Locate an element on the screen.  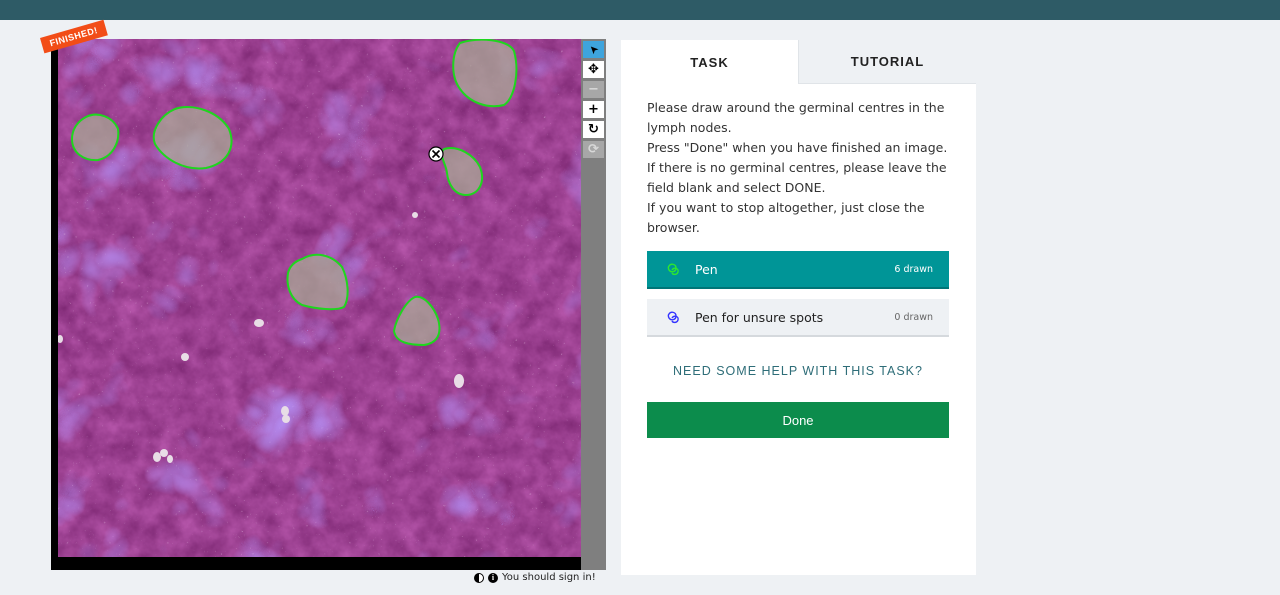
image-toolbar: ➤ ✥ − + ↻ ⟳ is located at coordinates (593, 304).